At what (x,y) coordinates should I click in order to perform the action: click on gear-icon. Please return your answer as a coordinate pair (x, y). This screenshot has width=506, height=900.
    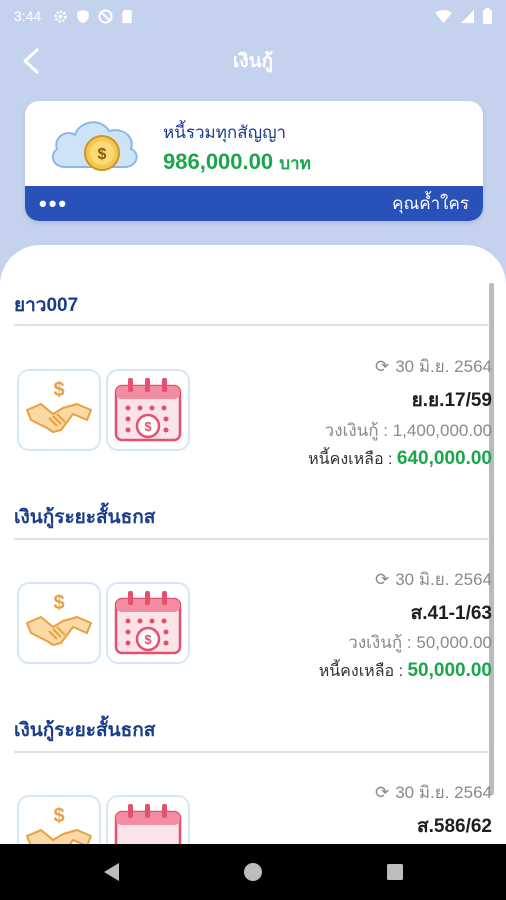
    Looking at the image, I should click on (60, 16).